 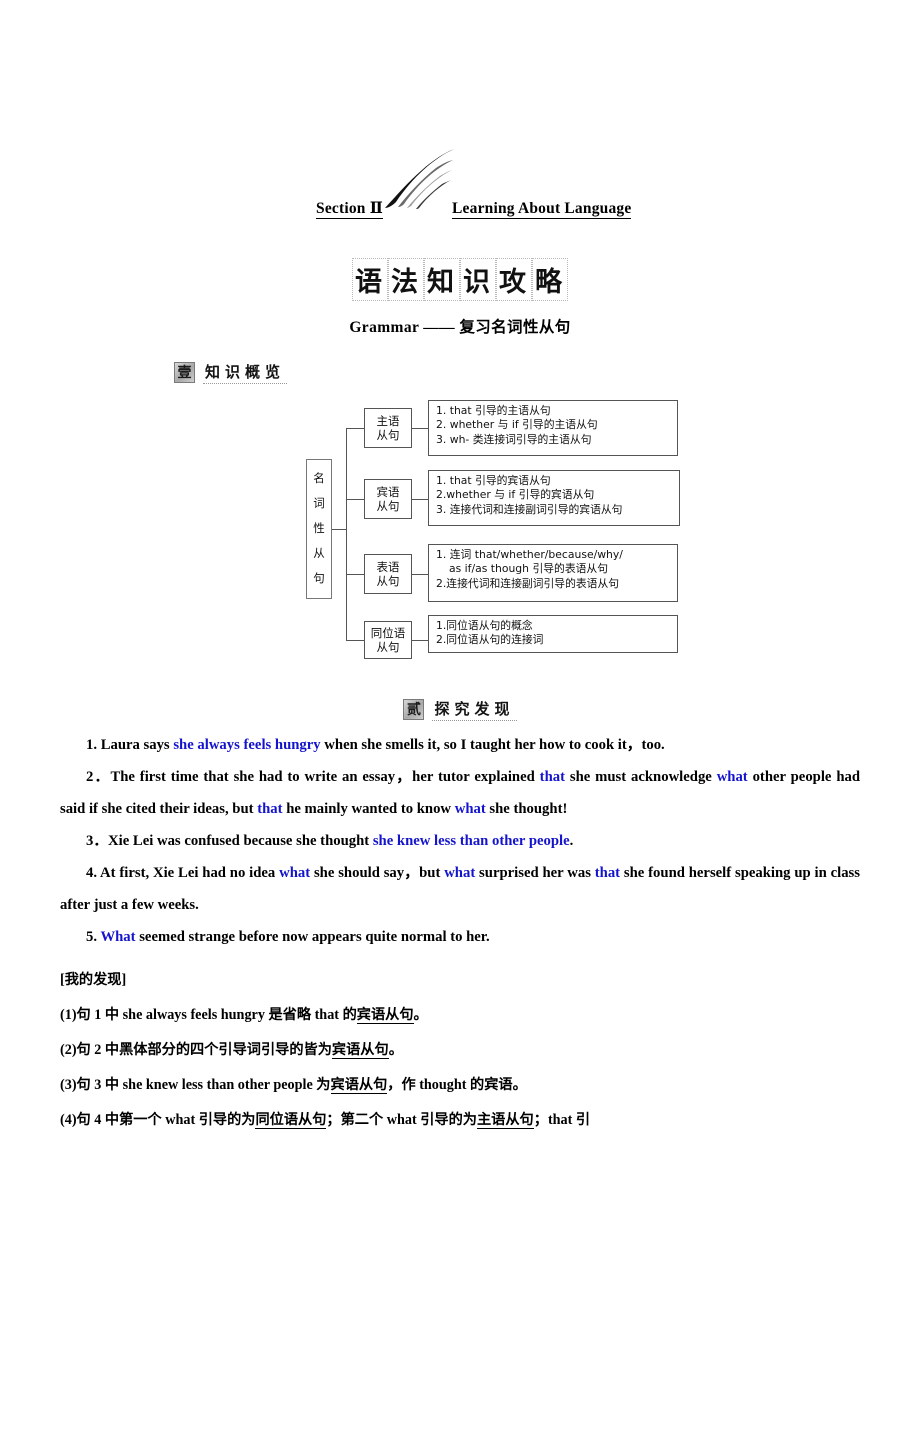 What do you see at coordinates (247, 745) in the screenshot?
I see `highlighted-clause: she always feels hungry` at bounding box center [247, 745].